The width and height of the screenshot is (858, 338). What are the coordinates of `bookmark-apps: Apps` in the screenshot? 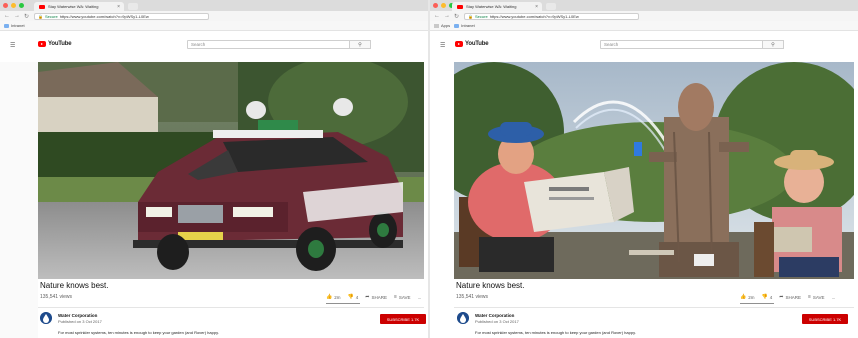 It's located at (442, 25).